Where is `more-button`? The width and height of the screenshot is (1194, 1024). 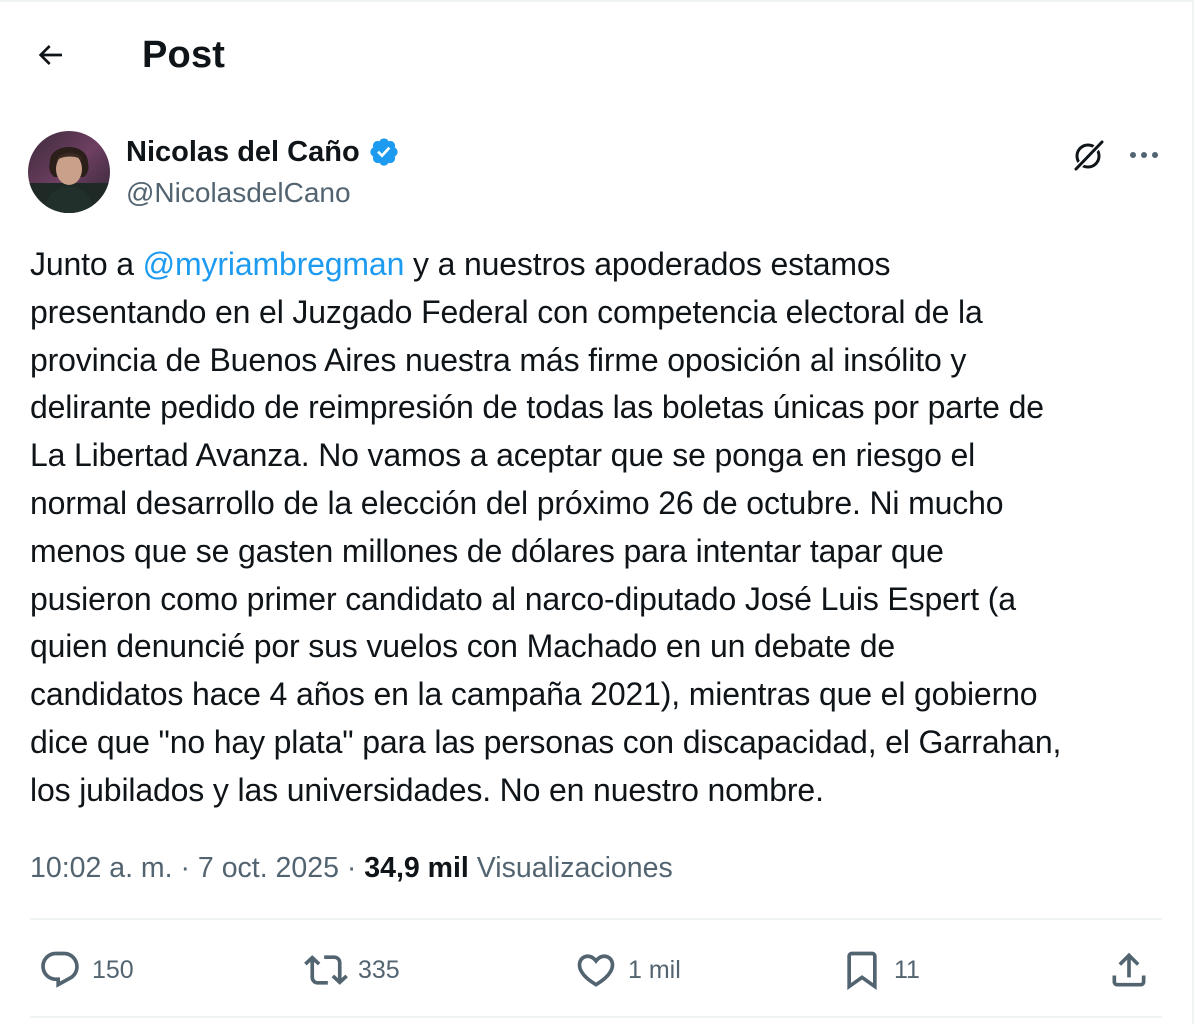
more-button is located at coordinates (1144, 155).